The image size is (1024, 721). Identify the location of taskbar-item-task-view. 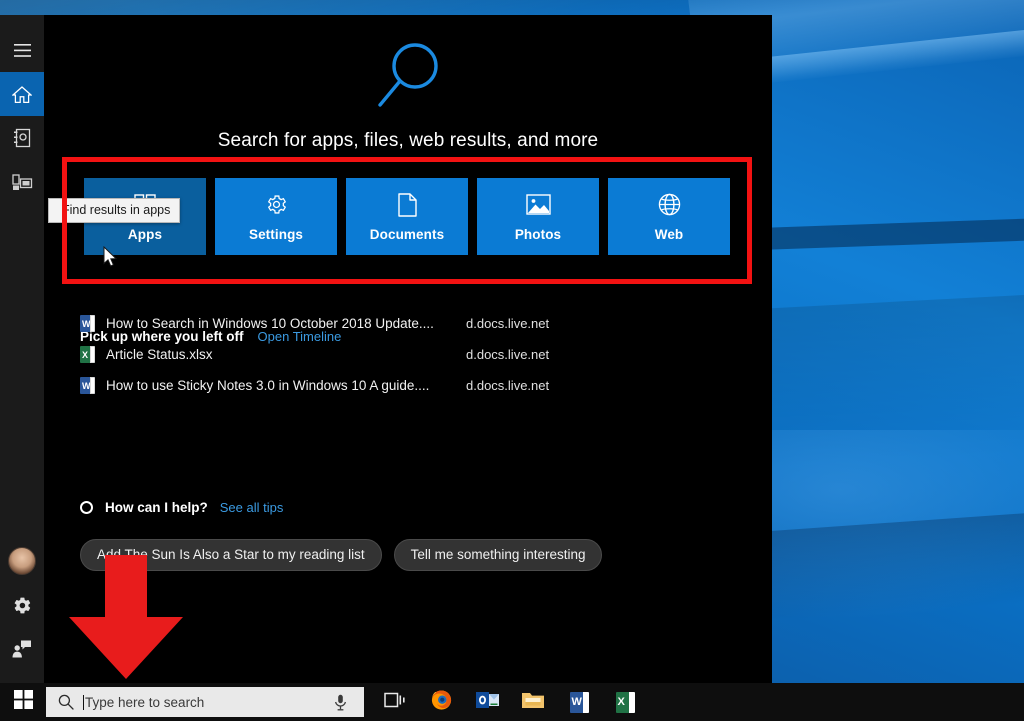
(395, 702).